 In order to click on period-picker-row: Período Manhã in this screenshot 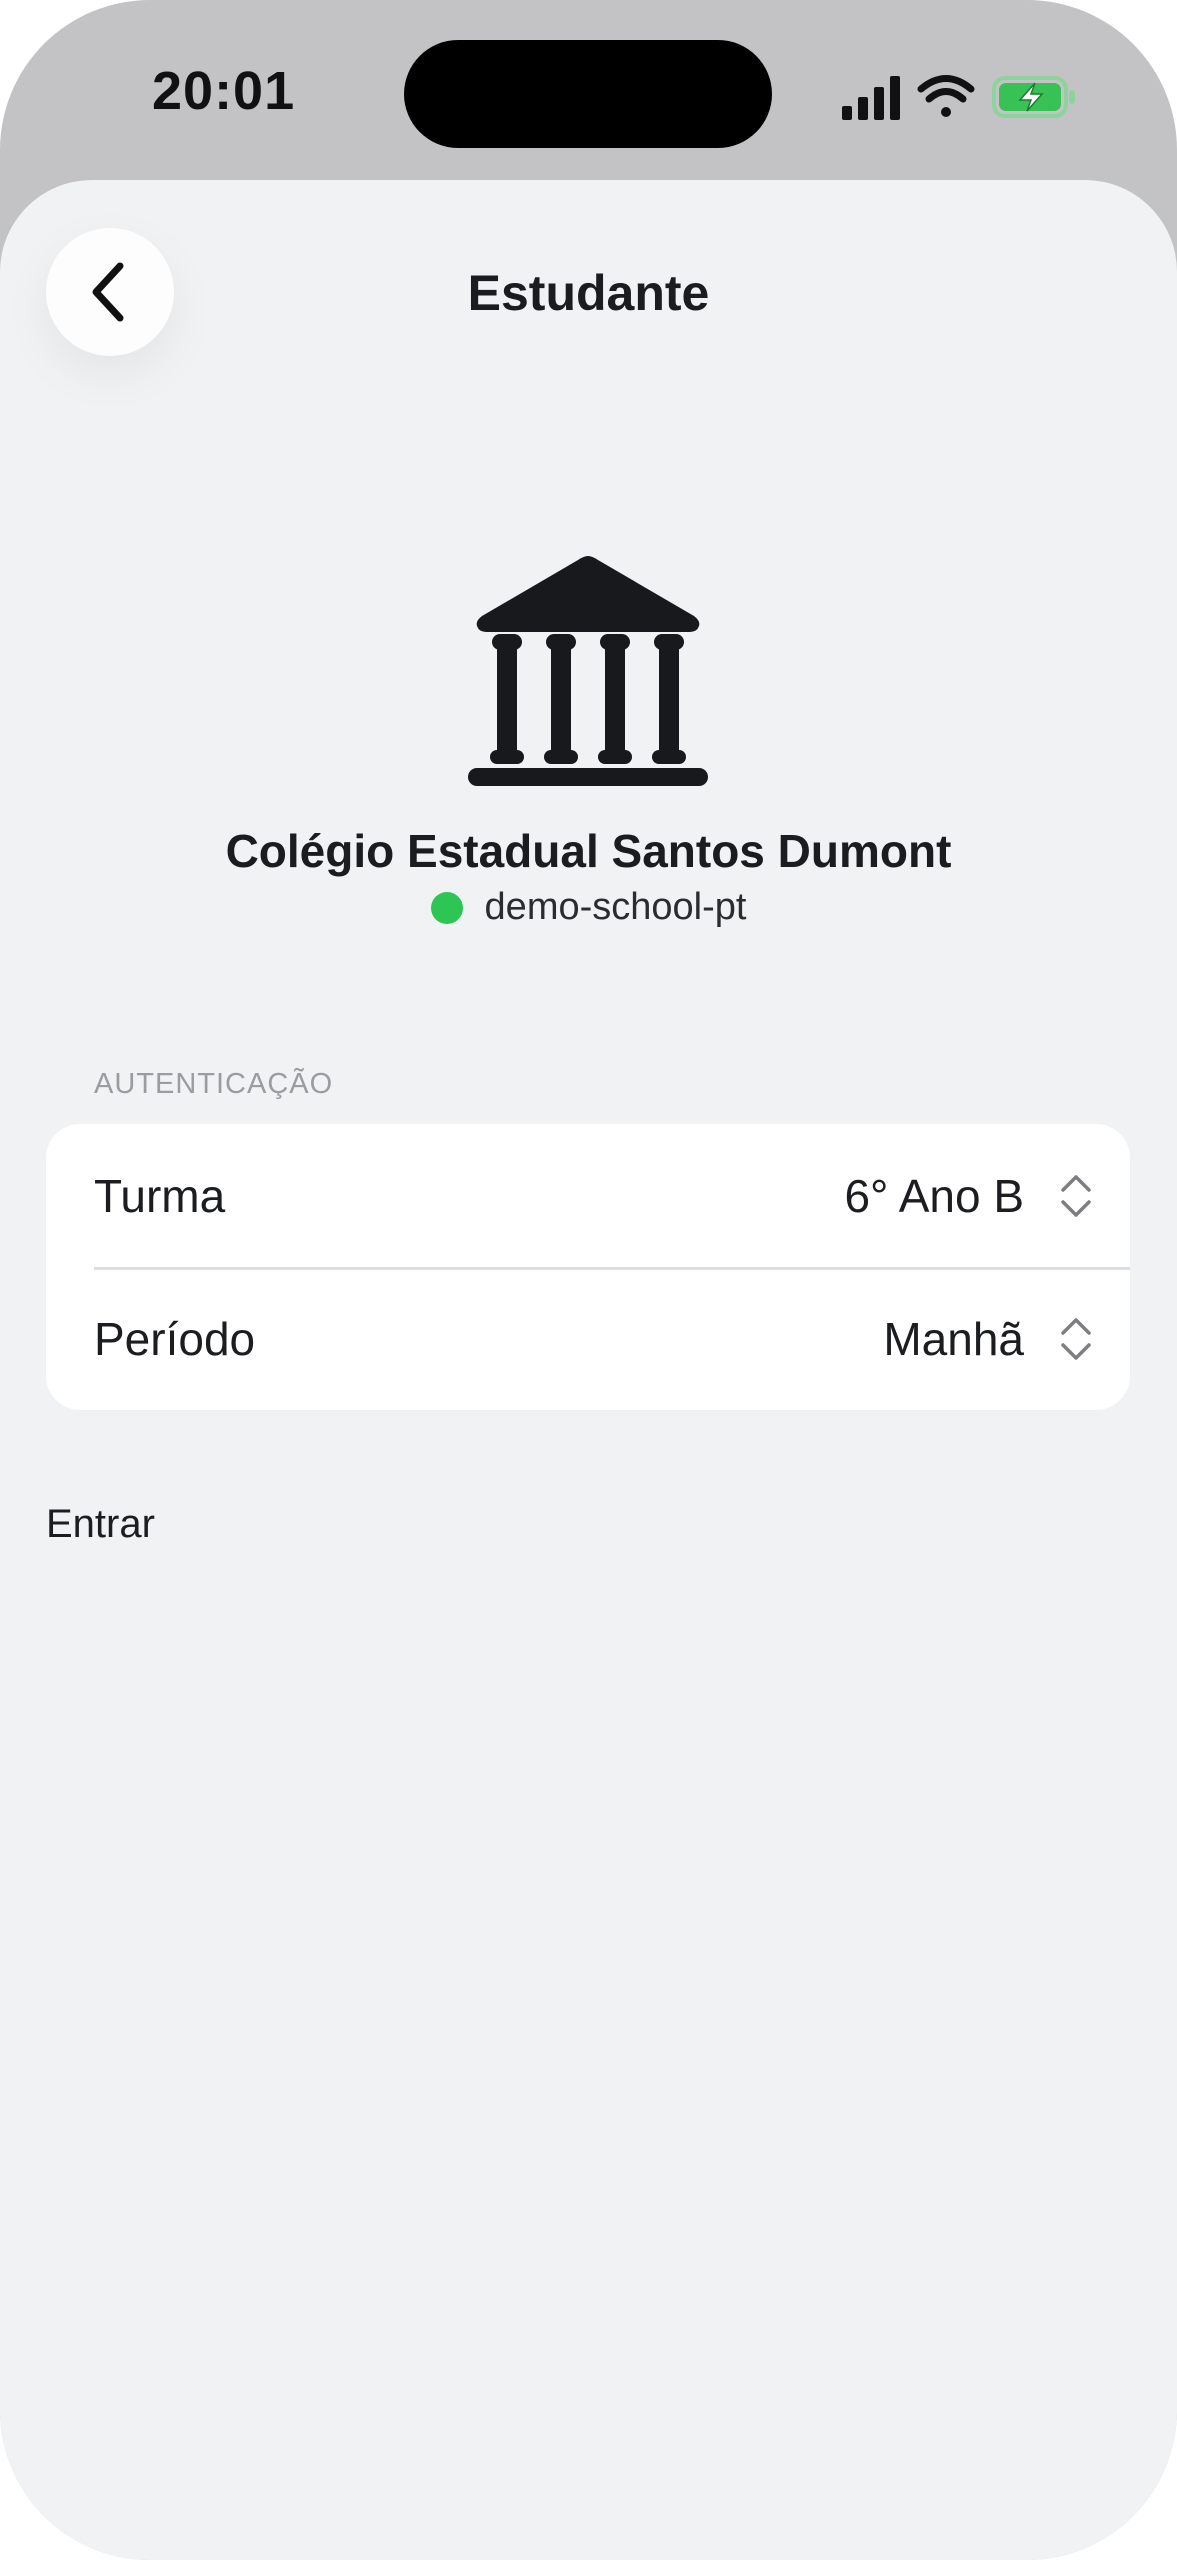, I will do `click(588, 1338)`.